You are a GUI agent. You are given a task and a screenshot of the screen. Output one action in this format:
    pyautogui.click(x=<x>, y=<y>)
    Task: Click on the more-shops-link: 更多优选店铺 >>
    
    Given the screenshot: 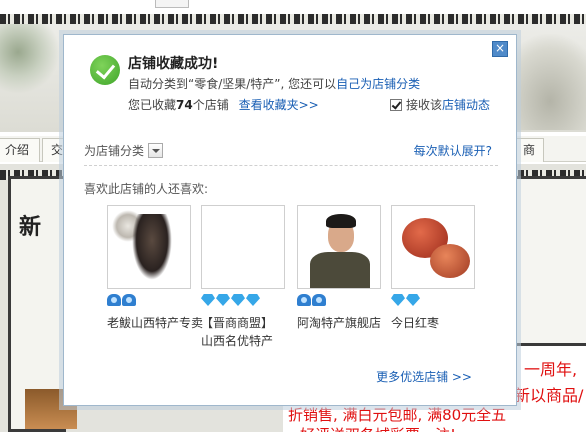 What is the action you would take?
    pyautogui.click(x=424, y=376)
    